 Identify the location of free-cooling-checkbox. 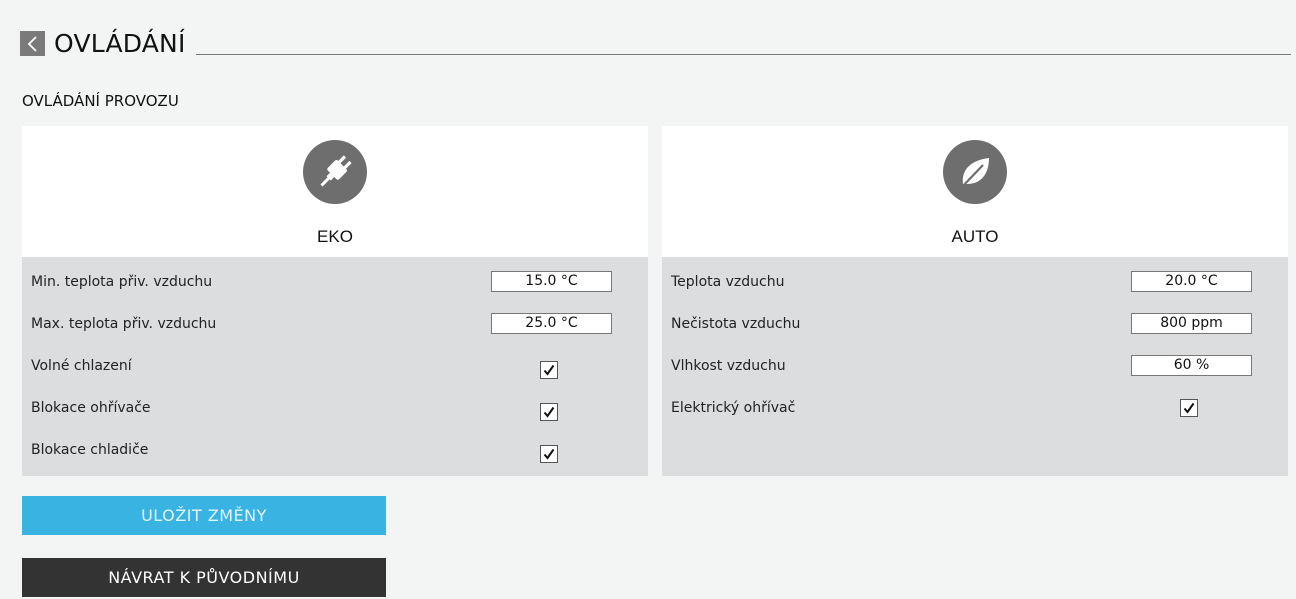
(549, 370).